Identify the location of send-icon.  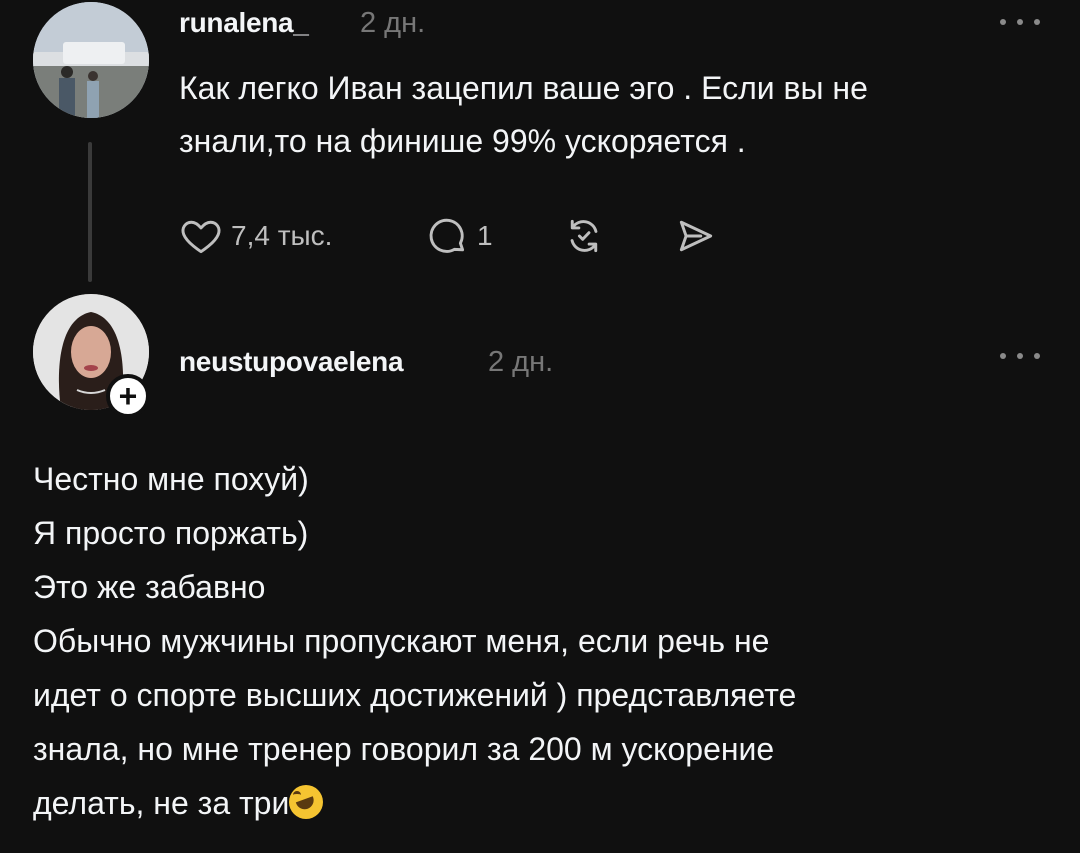
(696, 236).